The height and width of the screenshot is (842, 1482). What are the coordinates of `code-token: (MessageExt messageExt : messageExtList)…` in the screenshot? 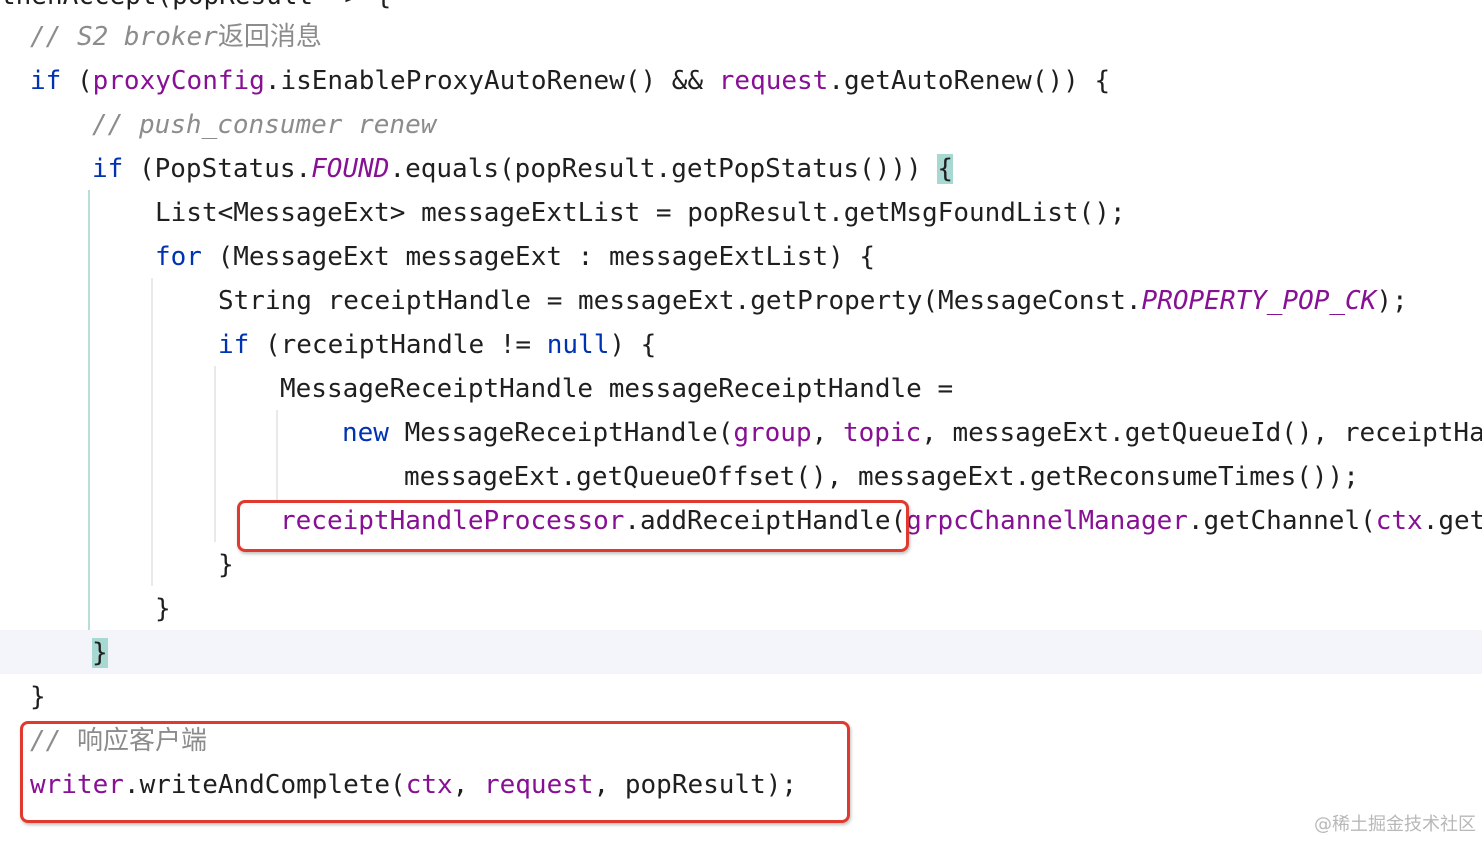 It's located at (538, 257).